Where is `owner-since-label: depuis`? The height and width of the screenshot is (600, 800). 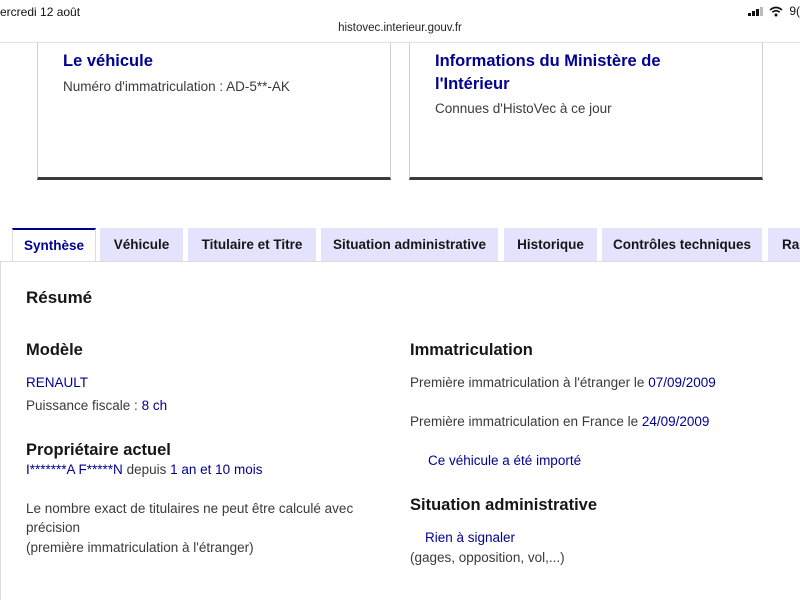 owner-since-label: depuis is located at coordinates (146, 469).